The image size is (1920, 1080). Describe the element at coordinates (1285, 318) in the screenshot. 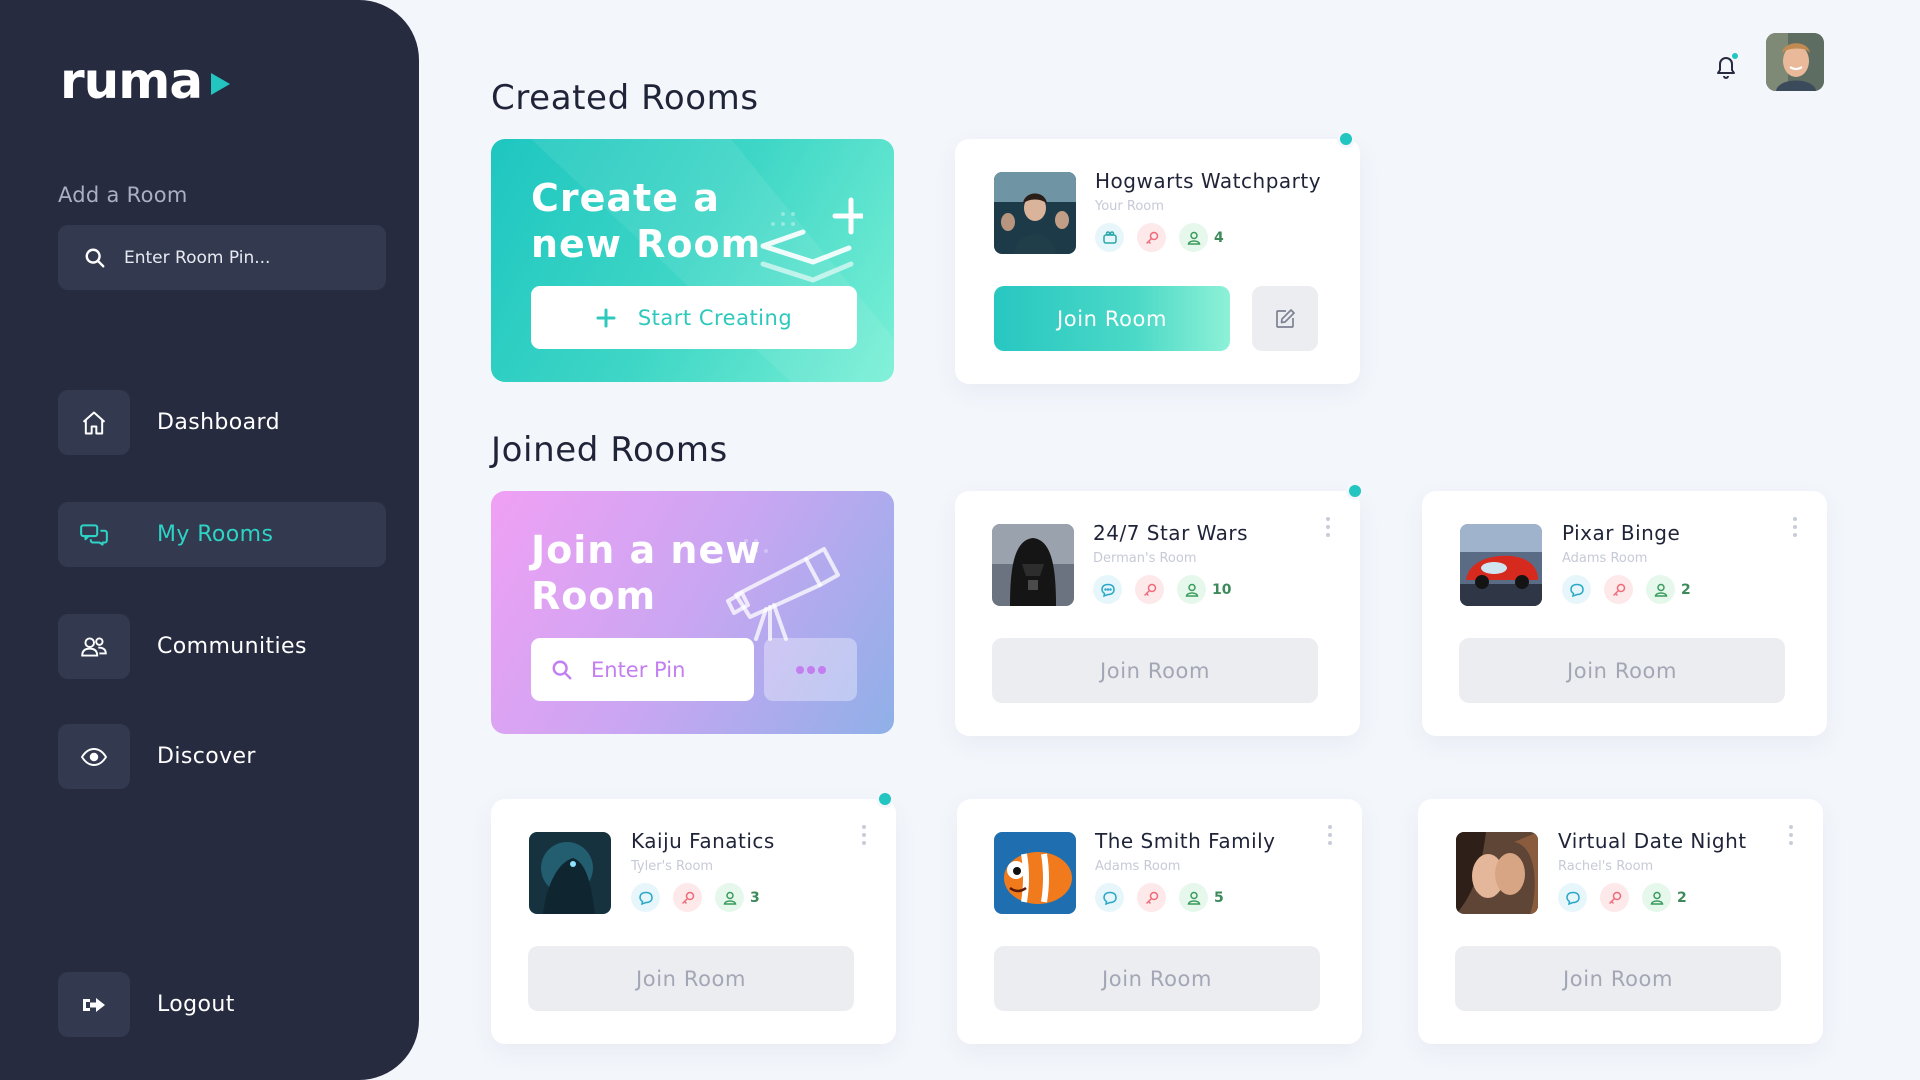

I see `edit-room-button` at that location.